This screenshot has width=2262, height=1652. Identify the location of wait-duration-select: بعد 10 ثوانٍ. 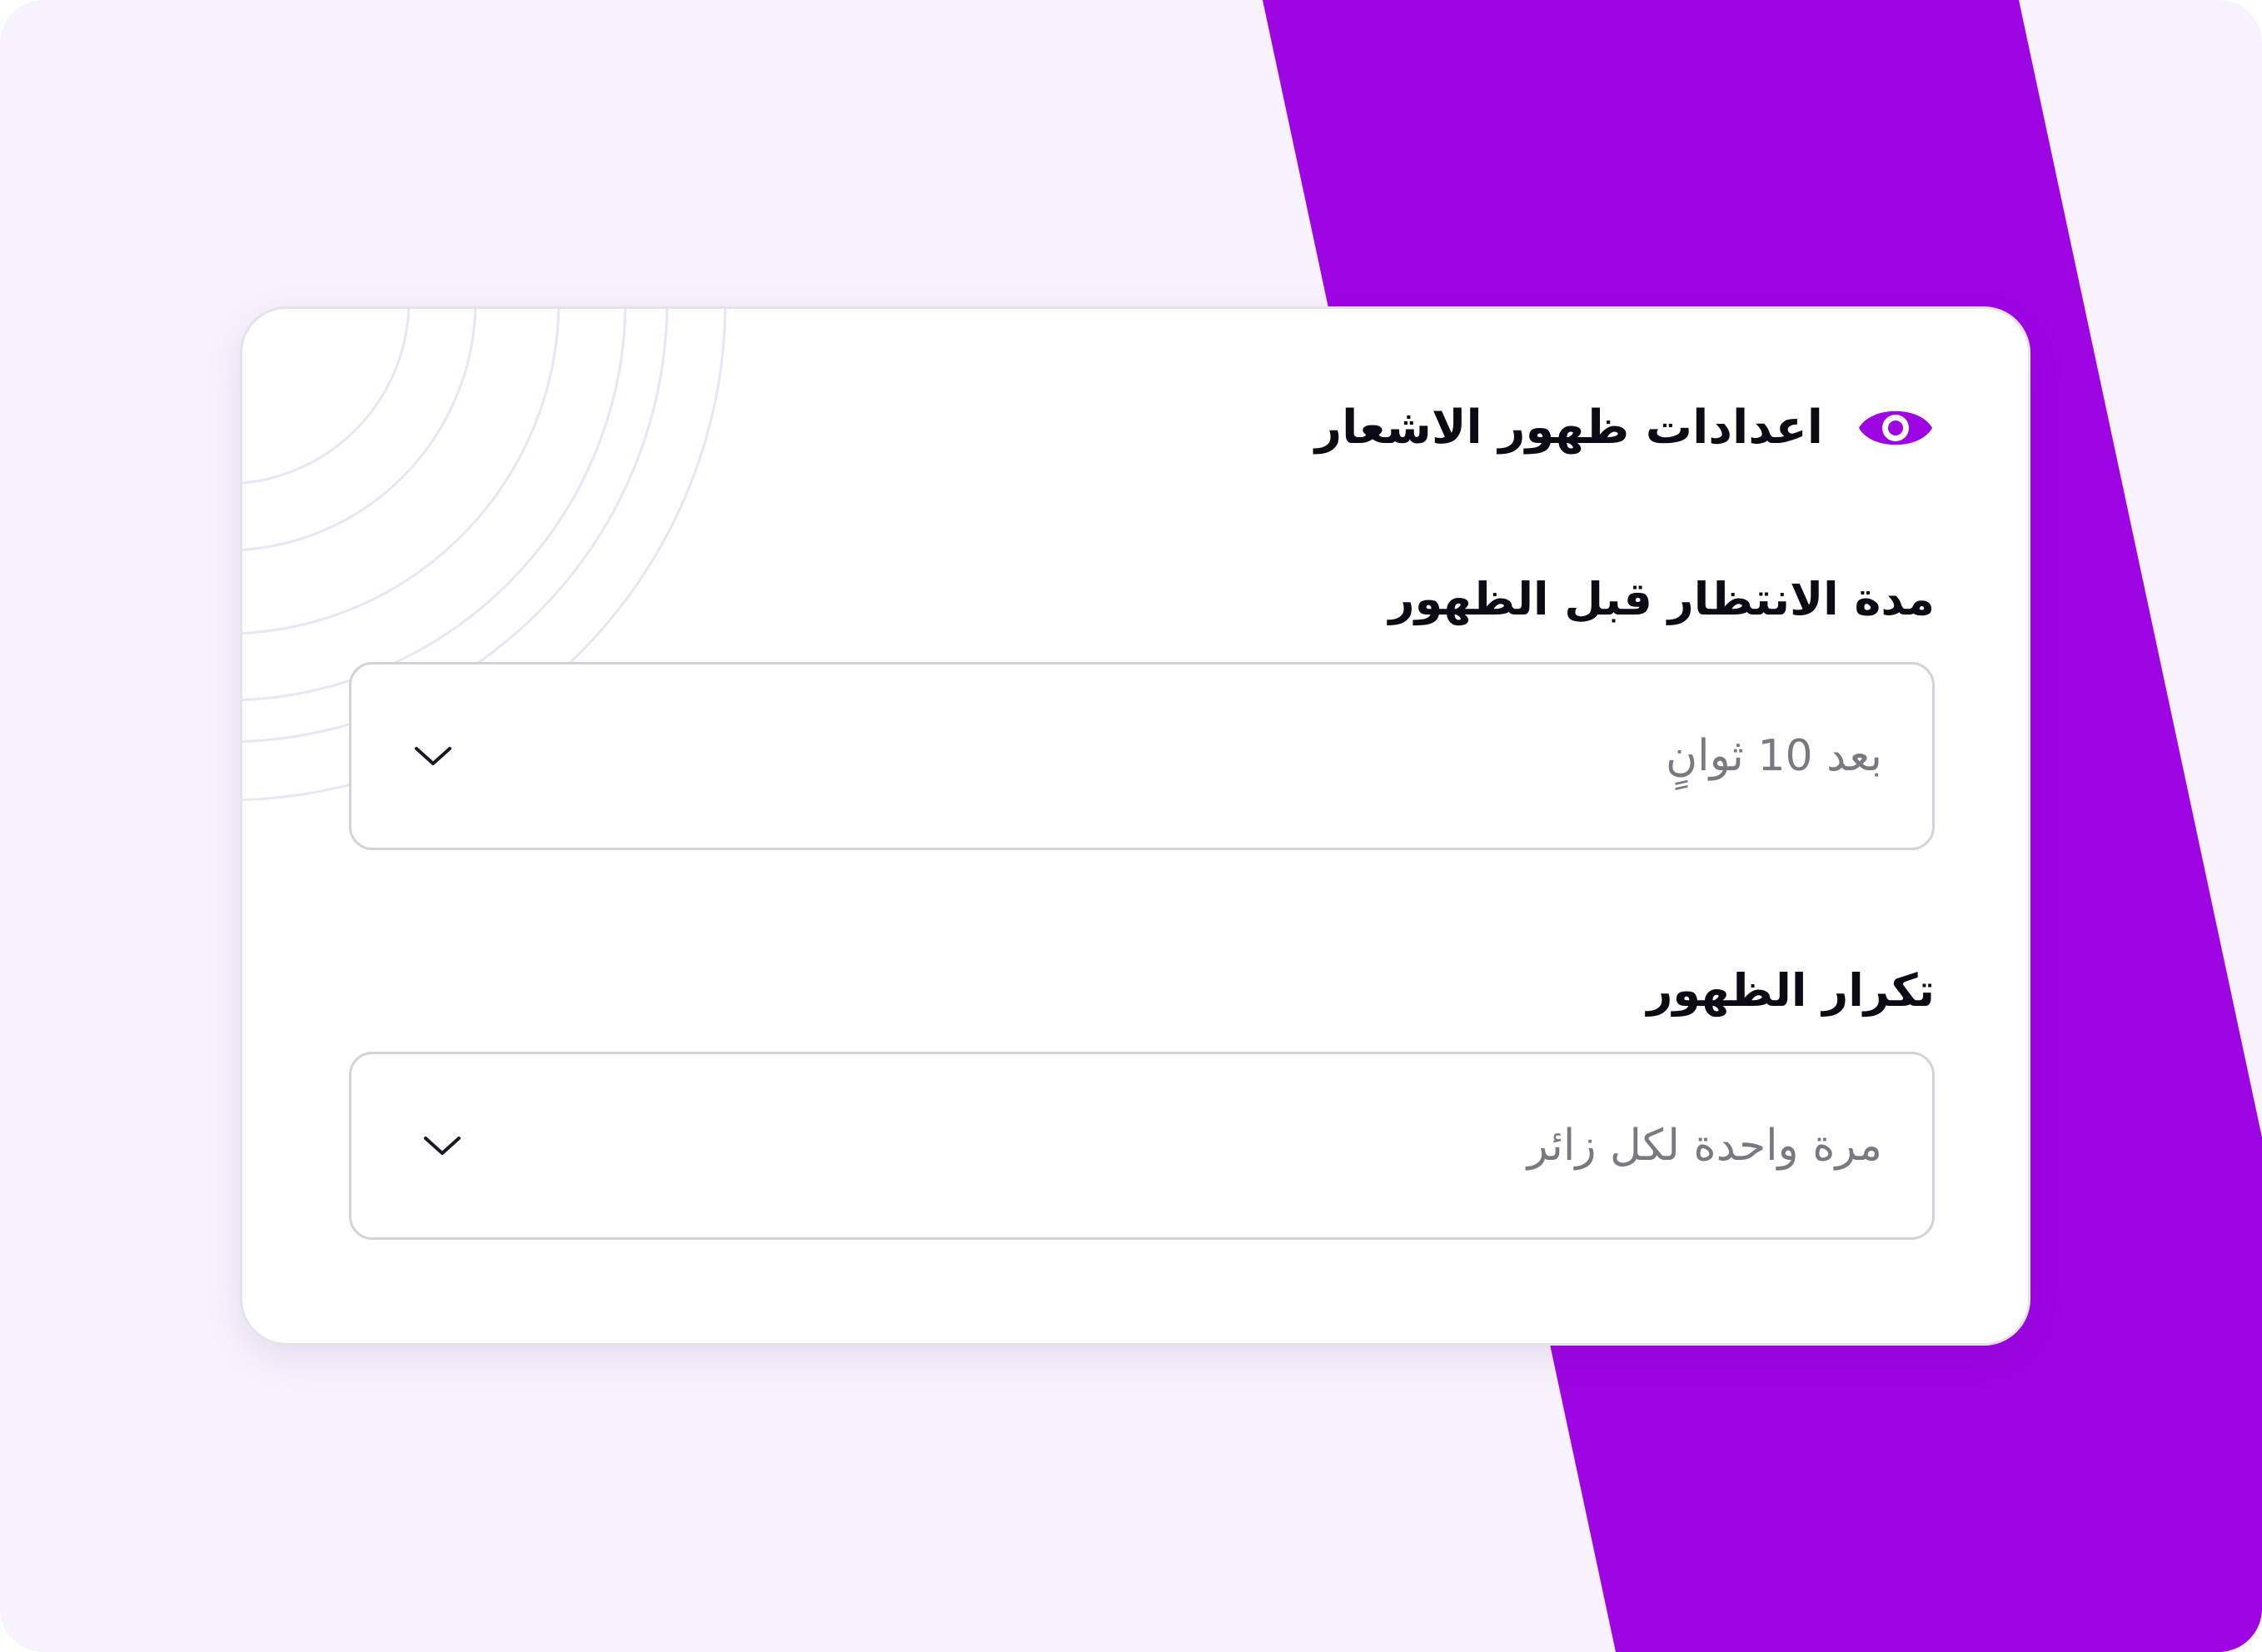
(1142, 756).